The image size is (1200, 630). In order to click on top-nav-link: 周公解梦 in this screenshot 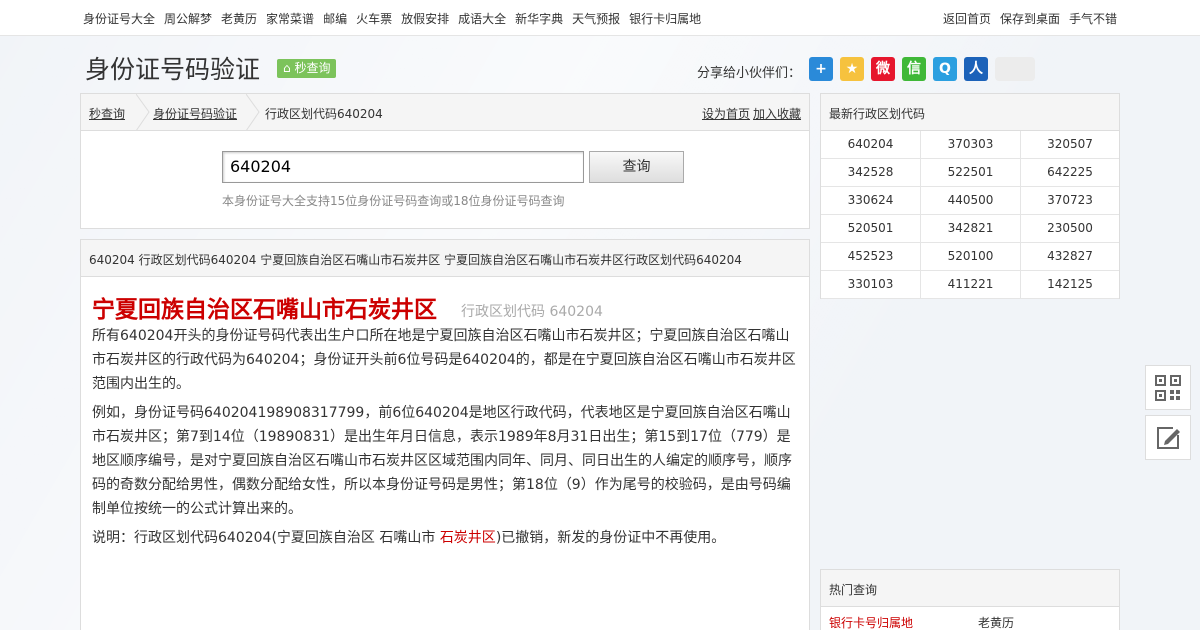, I will do `click(188, 18)`.